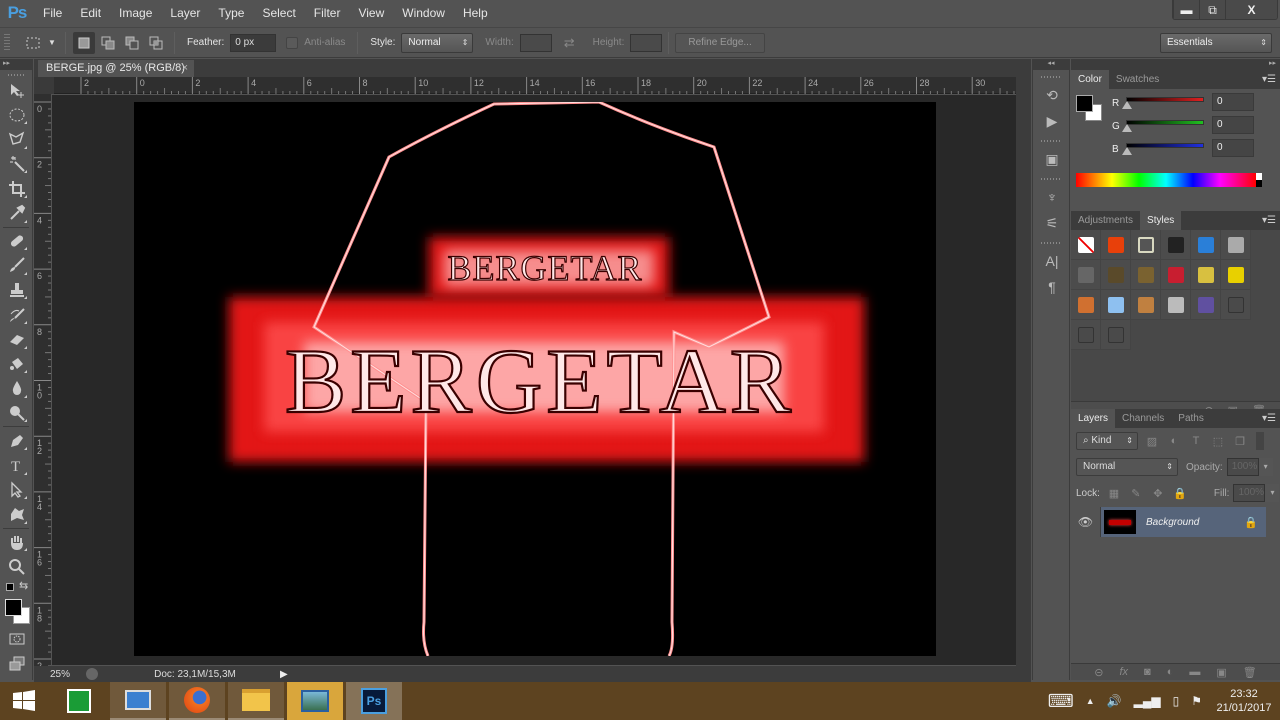 The width and height of the screenshot is (1280, 720). Describe the element at coordinates (16, 265) in the screenshot. I see `brush-tool-icon` at that location.